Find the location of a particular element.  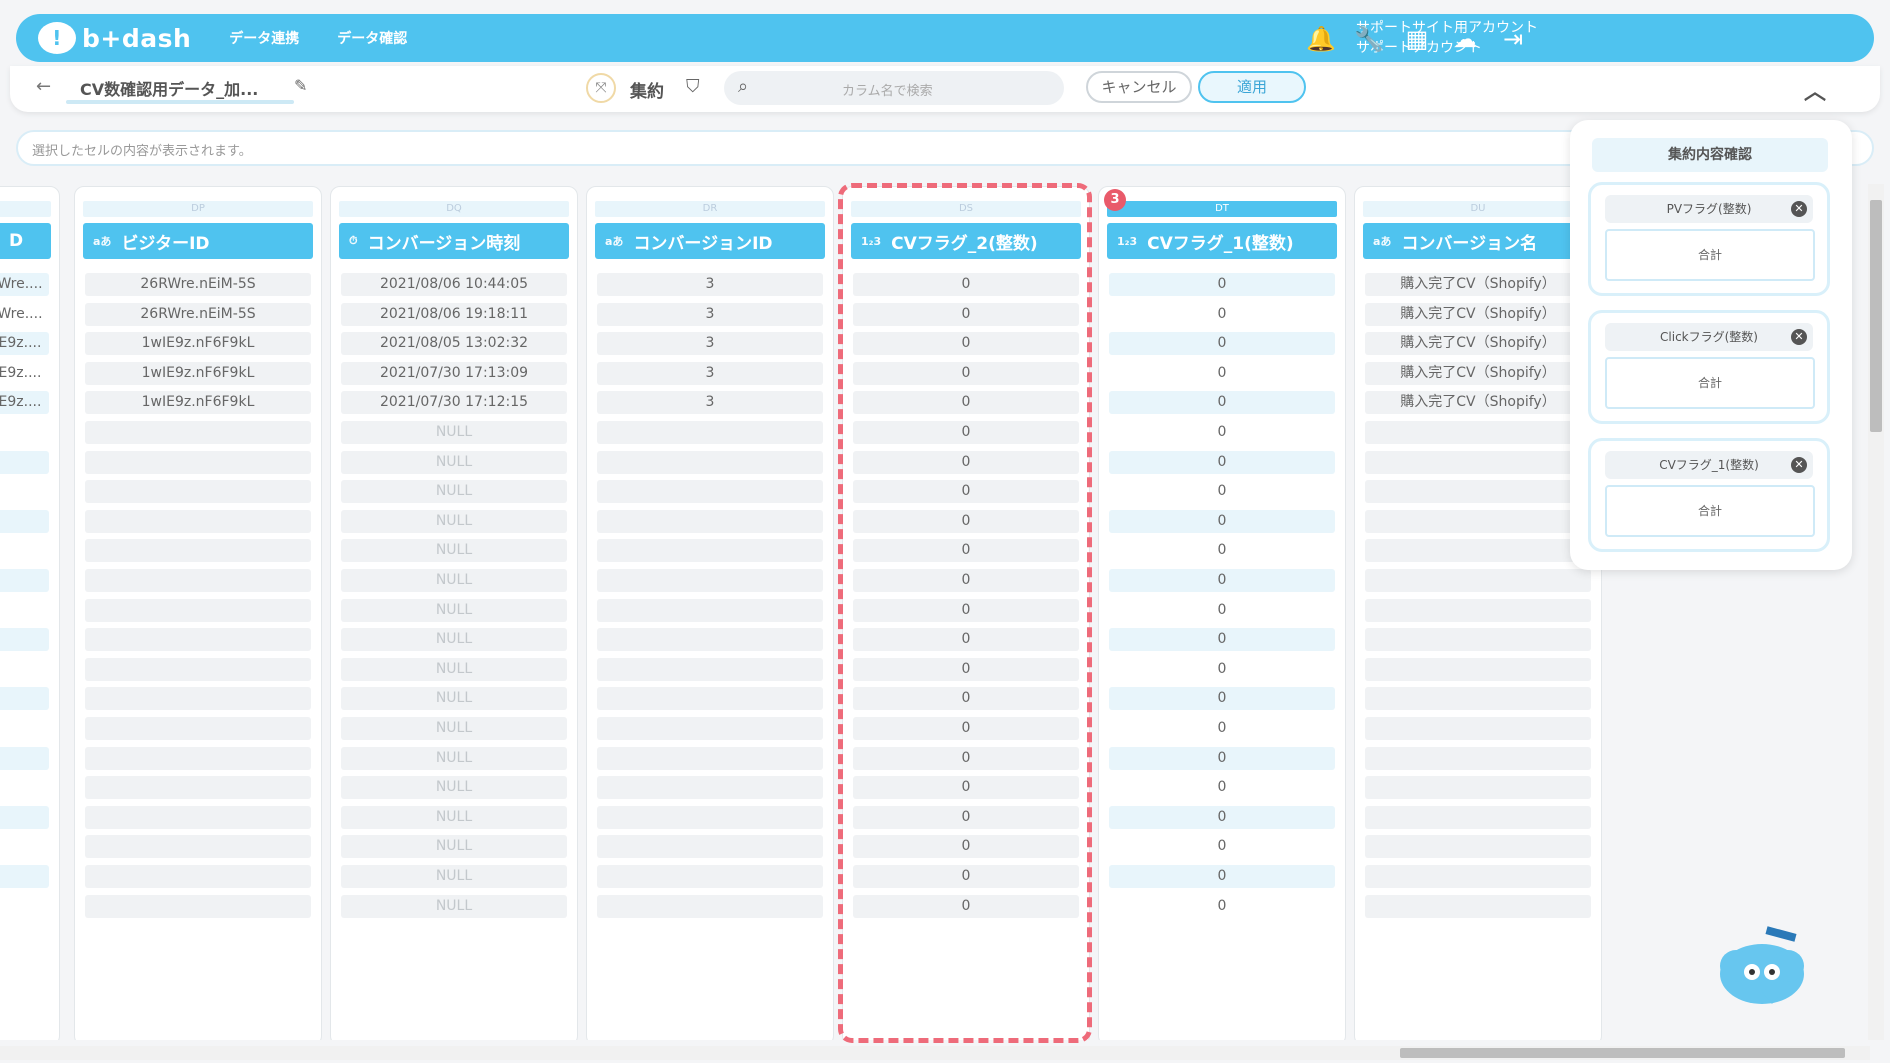

remove-close-icon: ✕ is located at coordinates (1799, 209).